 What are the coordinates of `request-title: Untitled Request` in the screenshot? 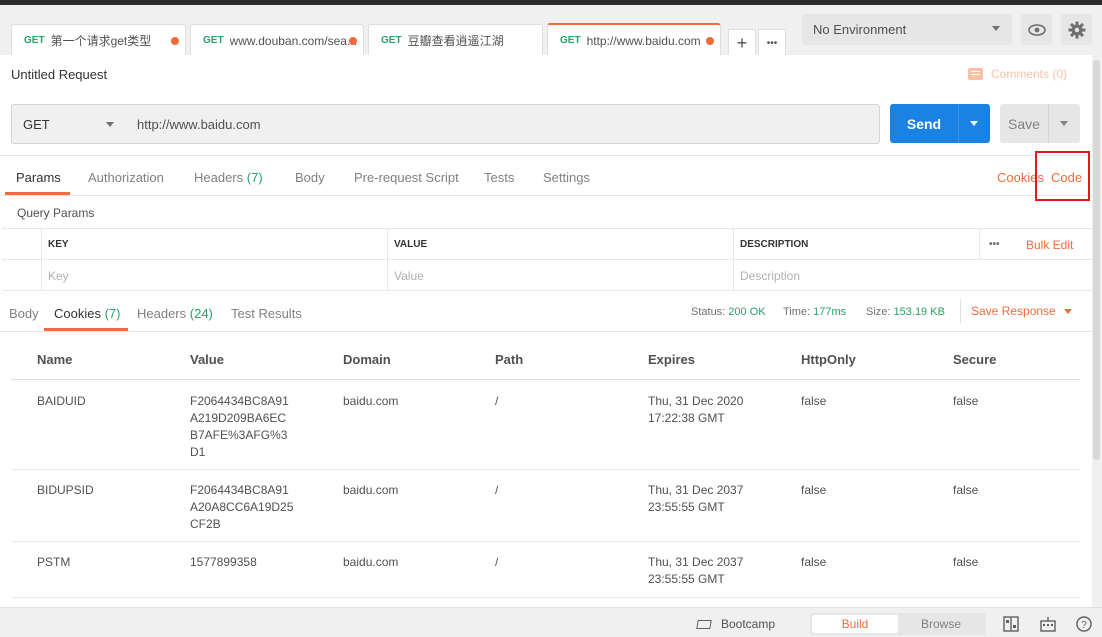 It's located at (59, 74).